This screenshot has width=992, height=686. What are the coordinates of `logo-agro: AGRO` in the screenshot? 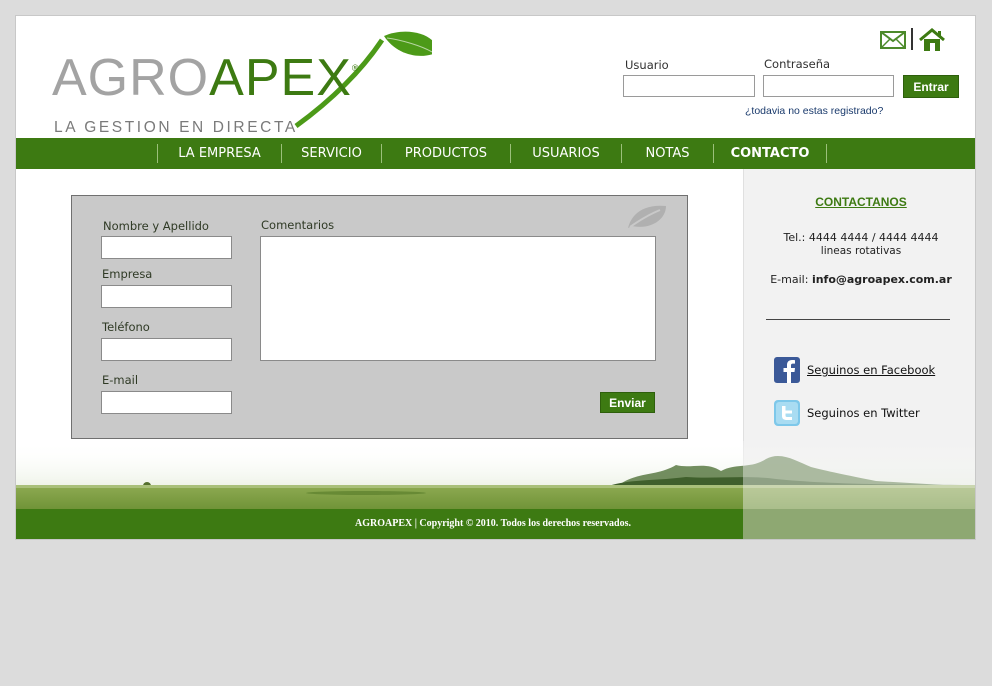 It's located at (131, 78).